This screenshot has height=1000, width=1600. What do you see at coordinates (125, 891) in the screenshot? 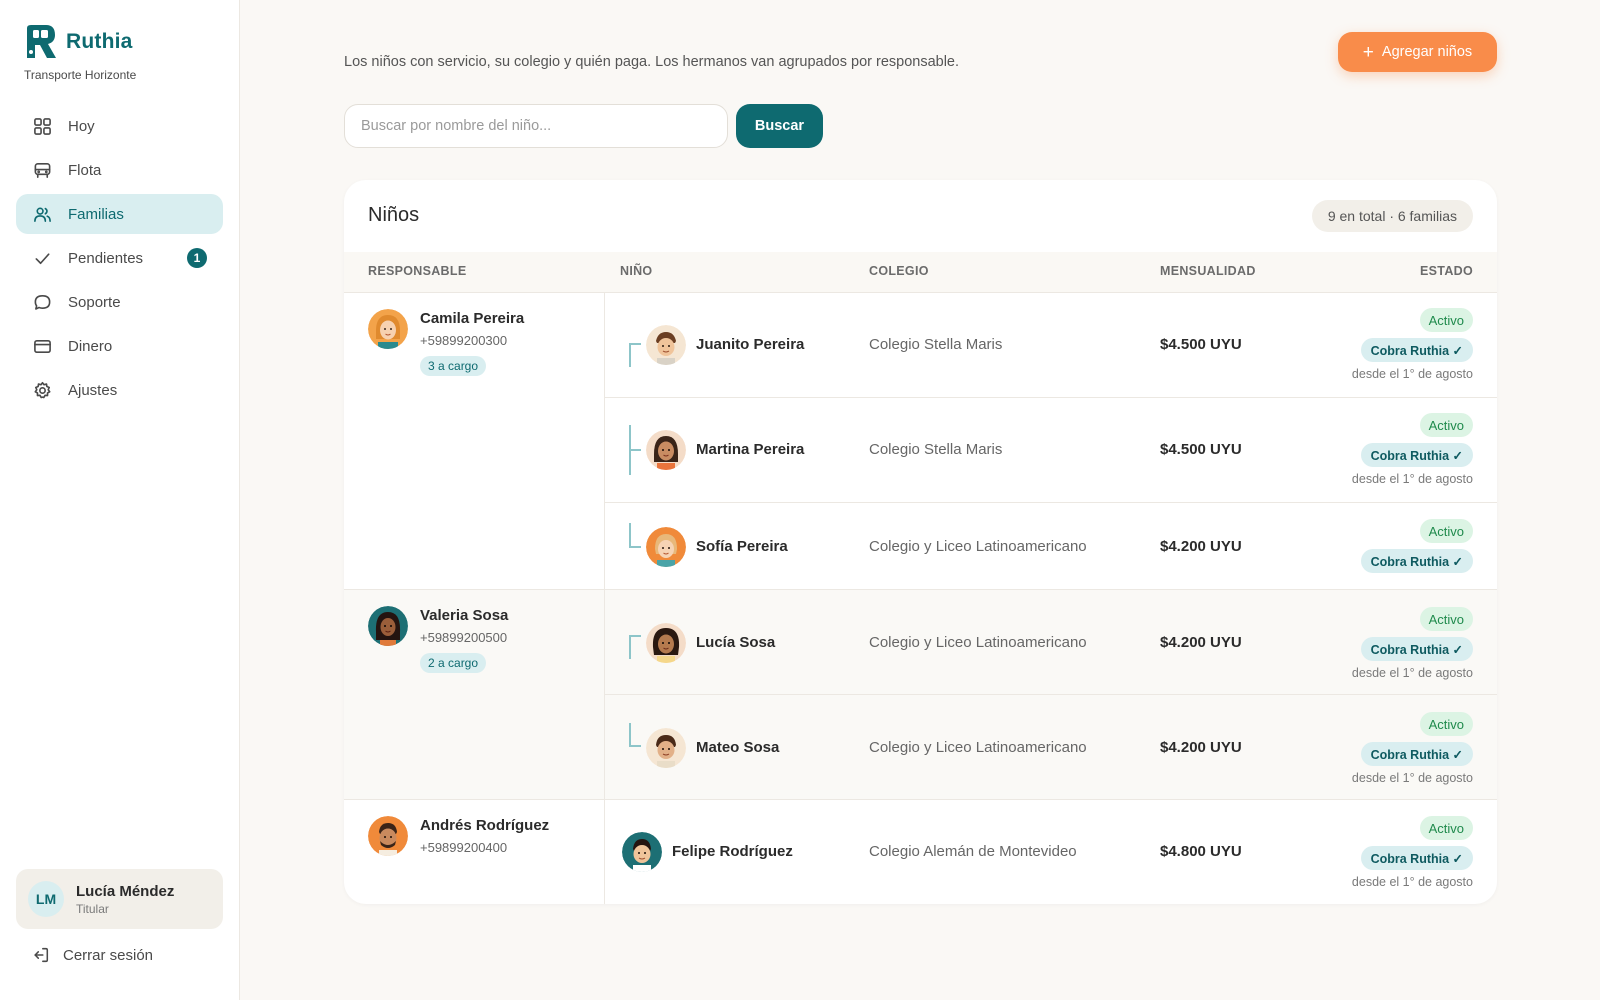
I see `user-name: Lucía Méndez` at bounding box center [125, 891].